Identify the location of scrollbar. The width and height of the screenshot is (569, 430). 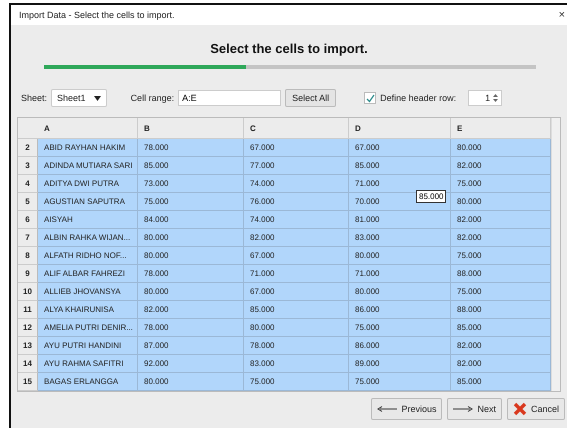
(555, 254).